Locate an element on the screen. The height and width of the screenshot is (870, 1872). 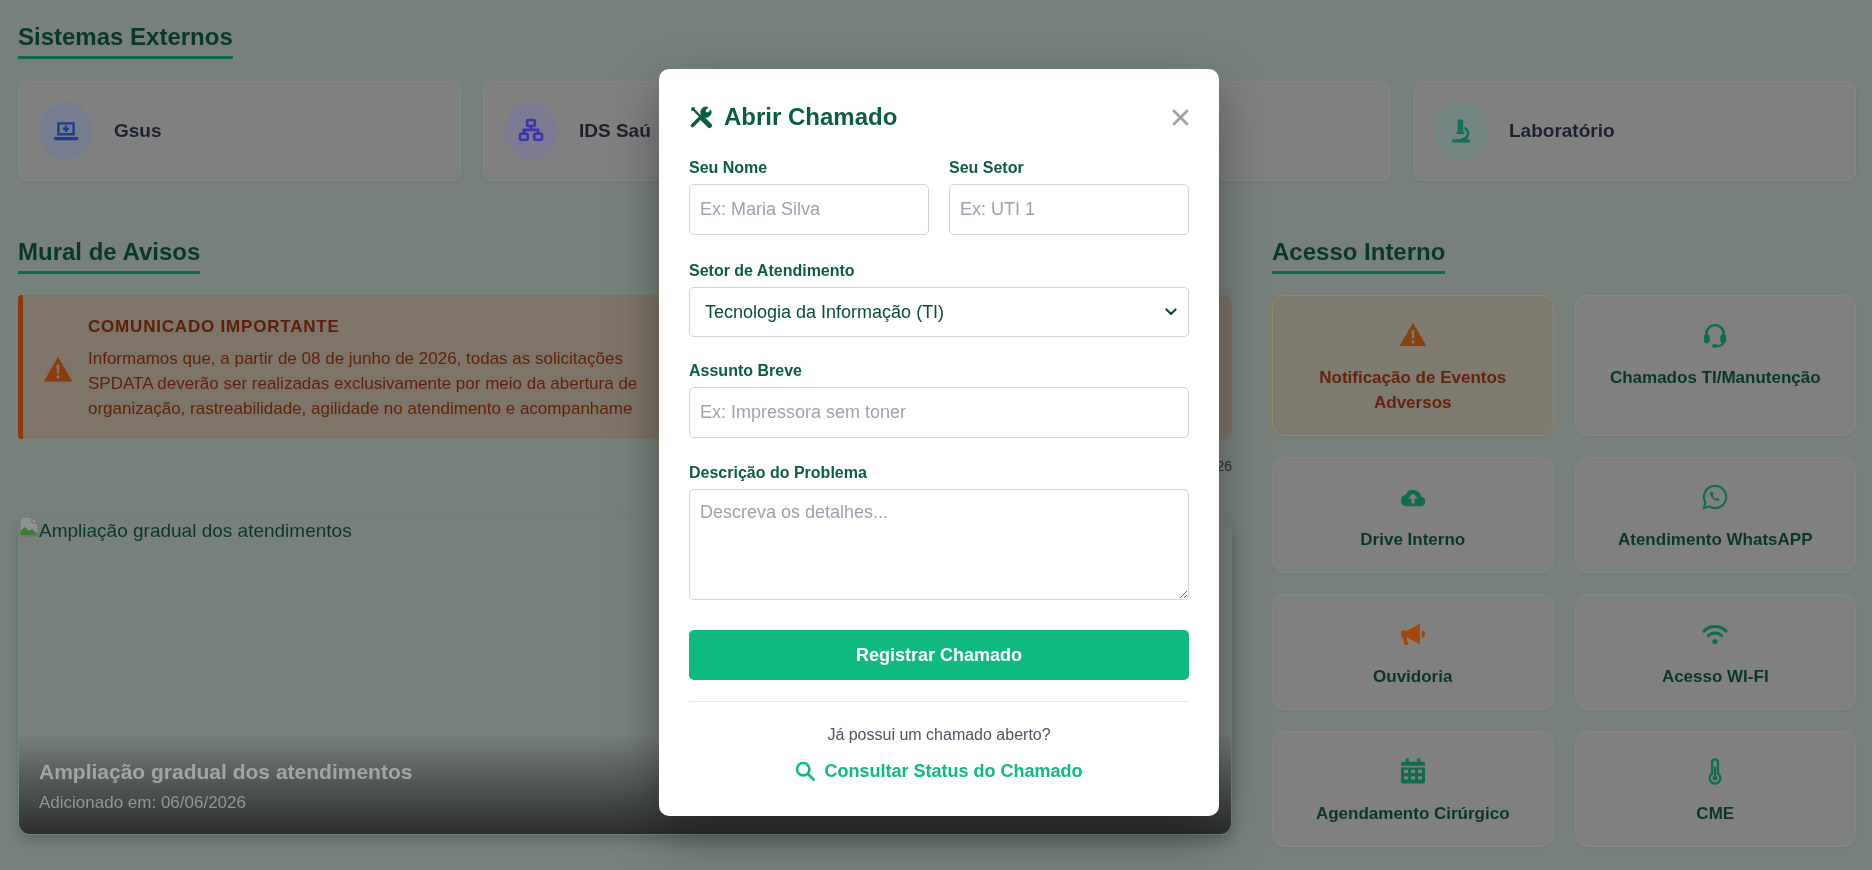
footer-question: Já possui um chamado aberto? is located at coordinates (939, 735).